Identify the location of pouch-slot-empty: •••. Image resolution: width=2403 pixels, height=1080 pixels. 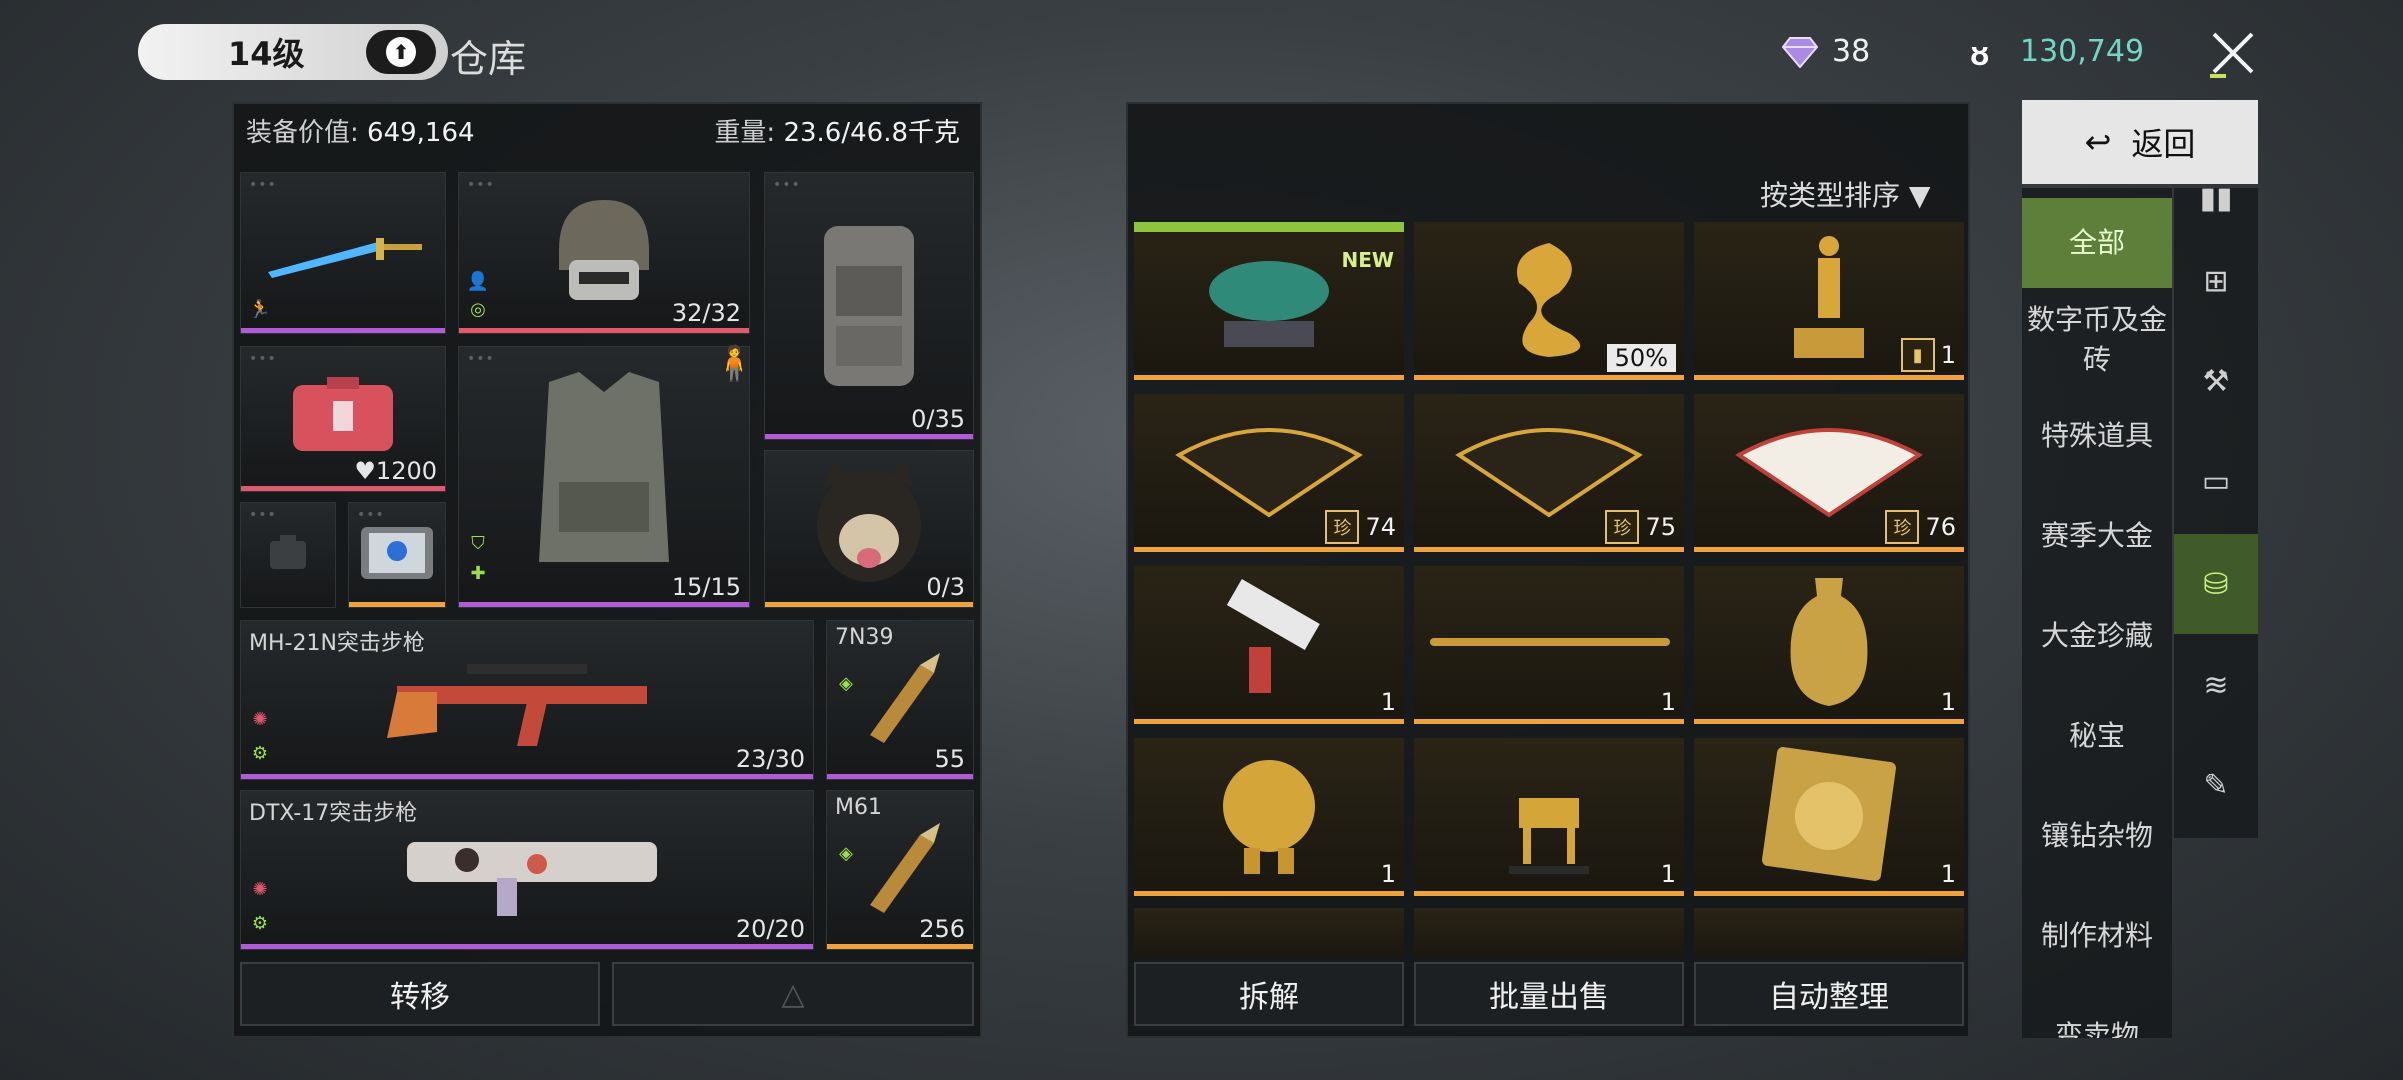
(288, 555).